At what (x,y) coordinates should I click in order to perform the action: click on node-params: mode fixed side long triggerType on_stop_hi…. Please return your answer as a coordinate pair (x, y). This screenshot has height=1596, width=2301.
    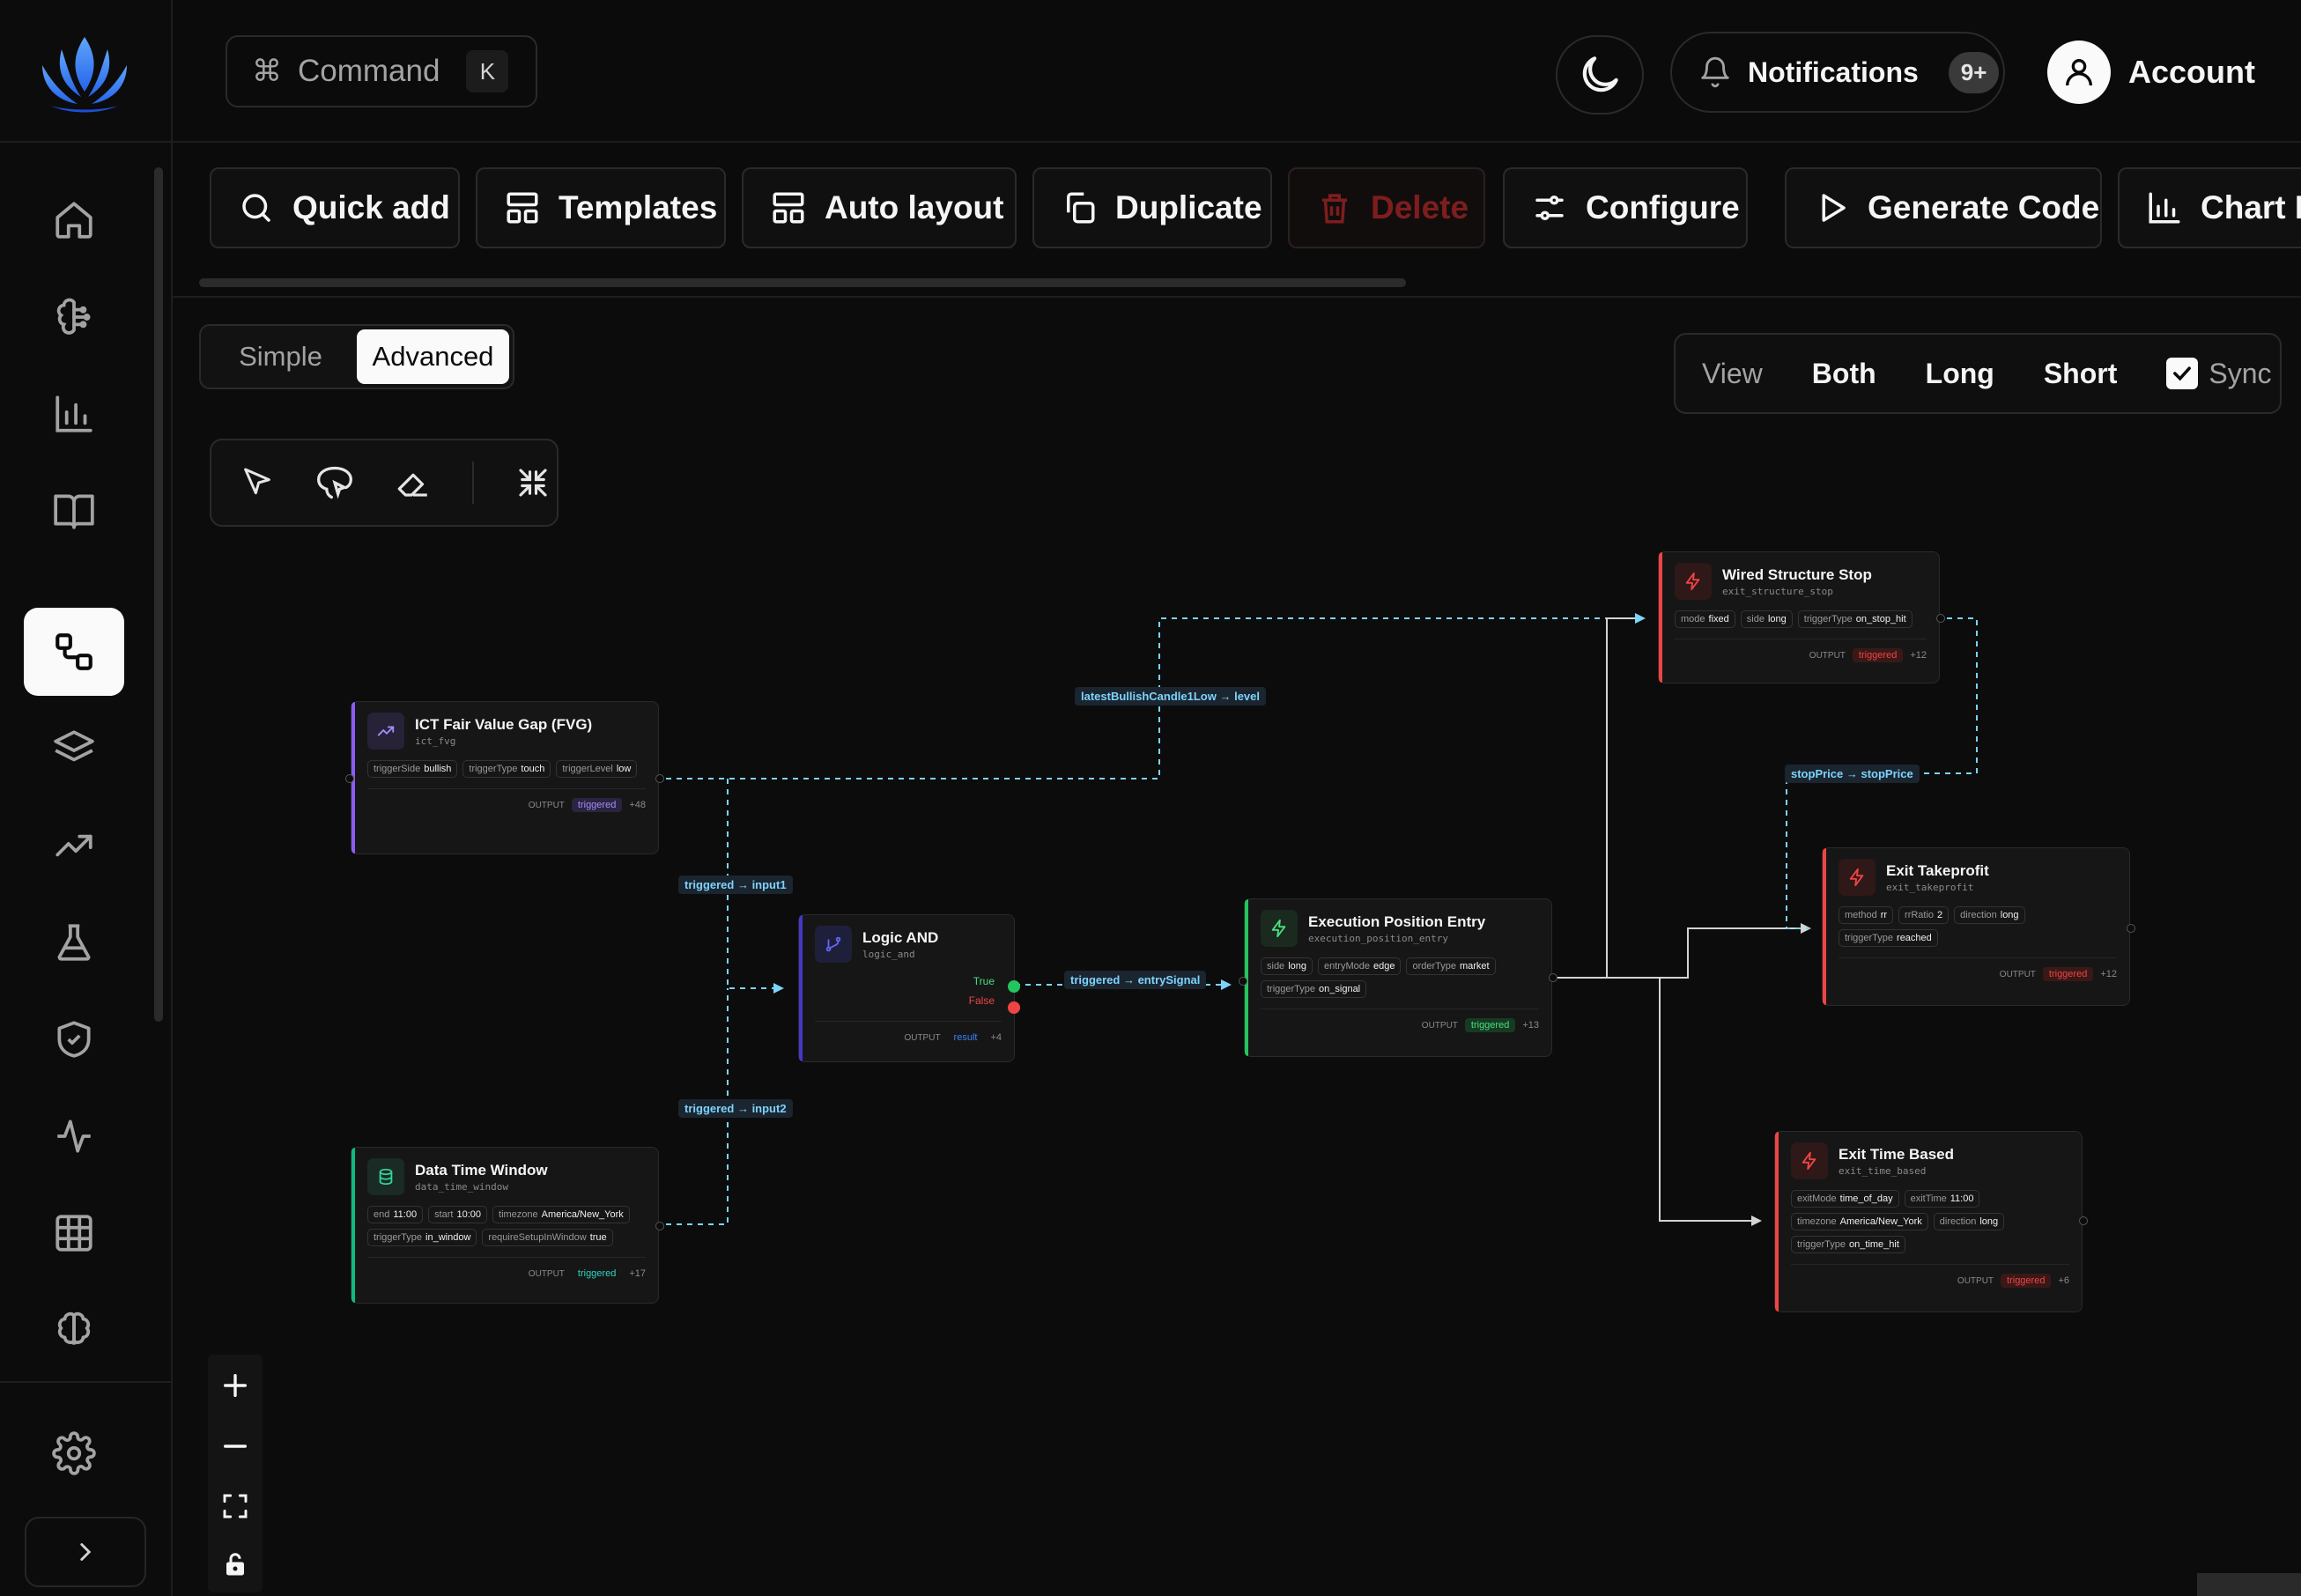
    Looking at the image, I should click on (1801, 619).